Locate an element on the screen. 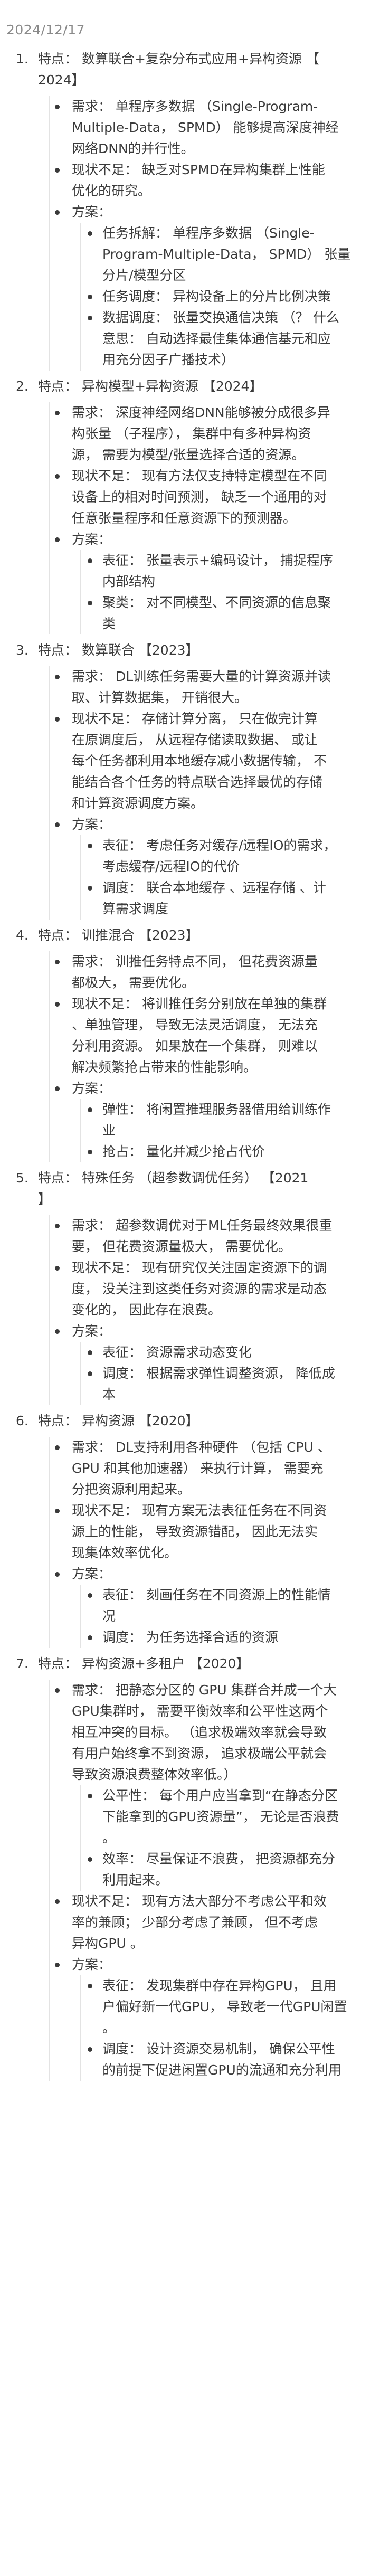  list-item-title: 特点： 数算联合 【2023】 is located at coordinates (118, 650).